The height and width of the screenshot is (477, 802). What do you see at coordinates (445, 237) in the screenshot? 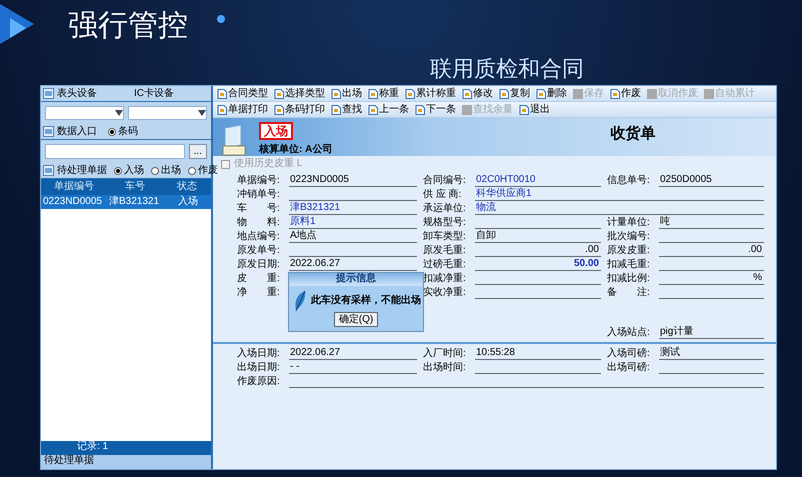
I see `field-label: 卸车类型:` at bounding box center [445, 237].